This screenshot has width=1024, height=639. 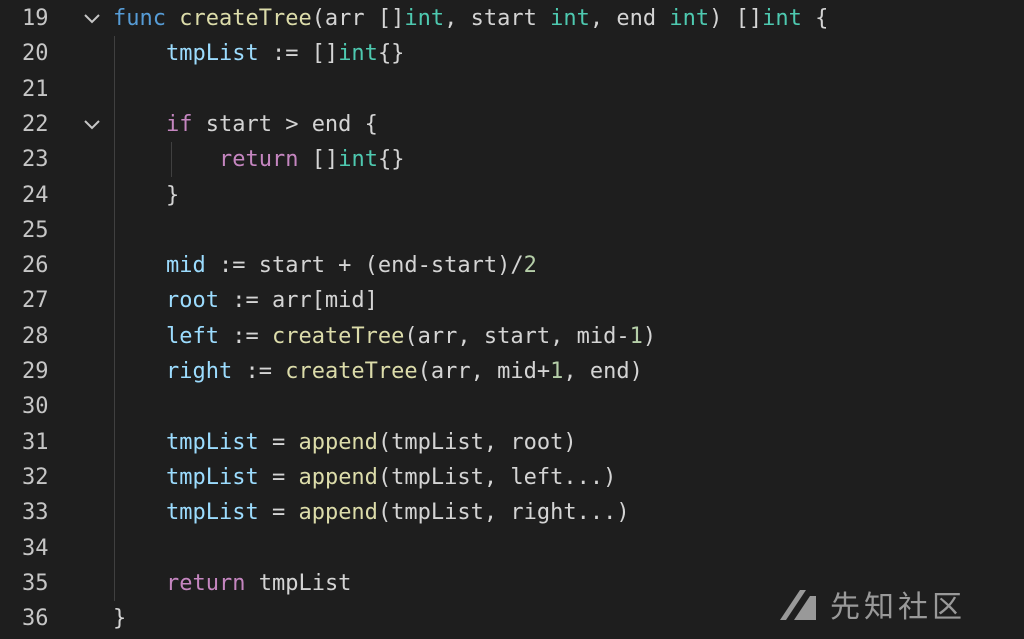 I want to click on code-line: 27 root := arr[mid], so click(x=512, y=300).